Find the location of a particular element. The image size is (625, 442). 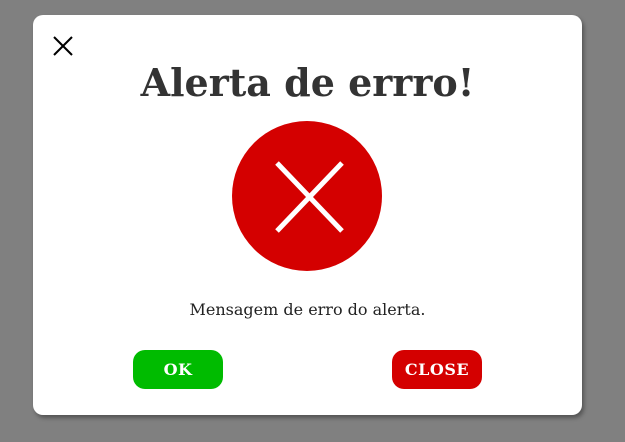

dialog-message: Mensagem de erro do alerta. is located at coordinates (307, 309).